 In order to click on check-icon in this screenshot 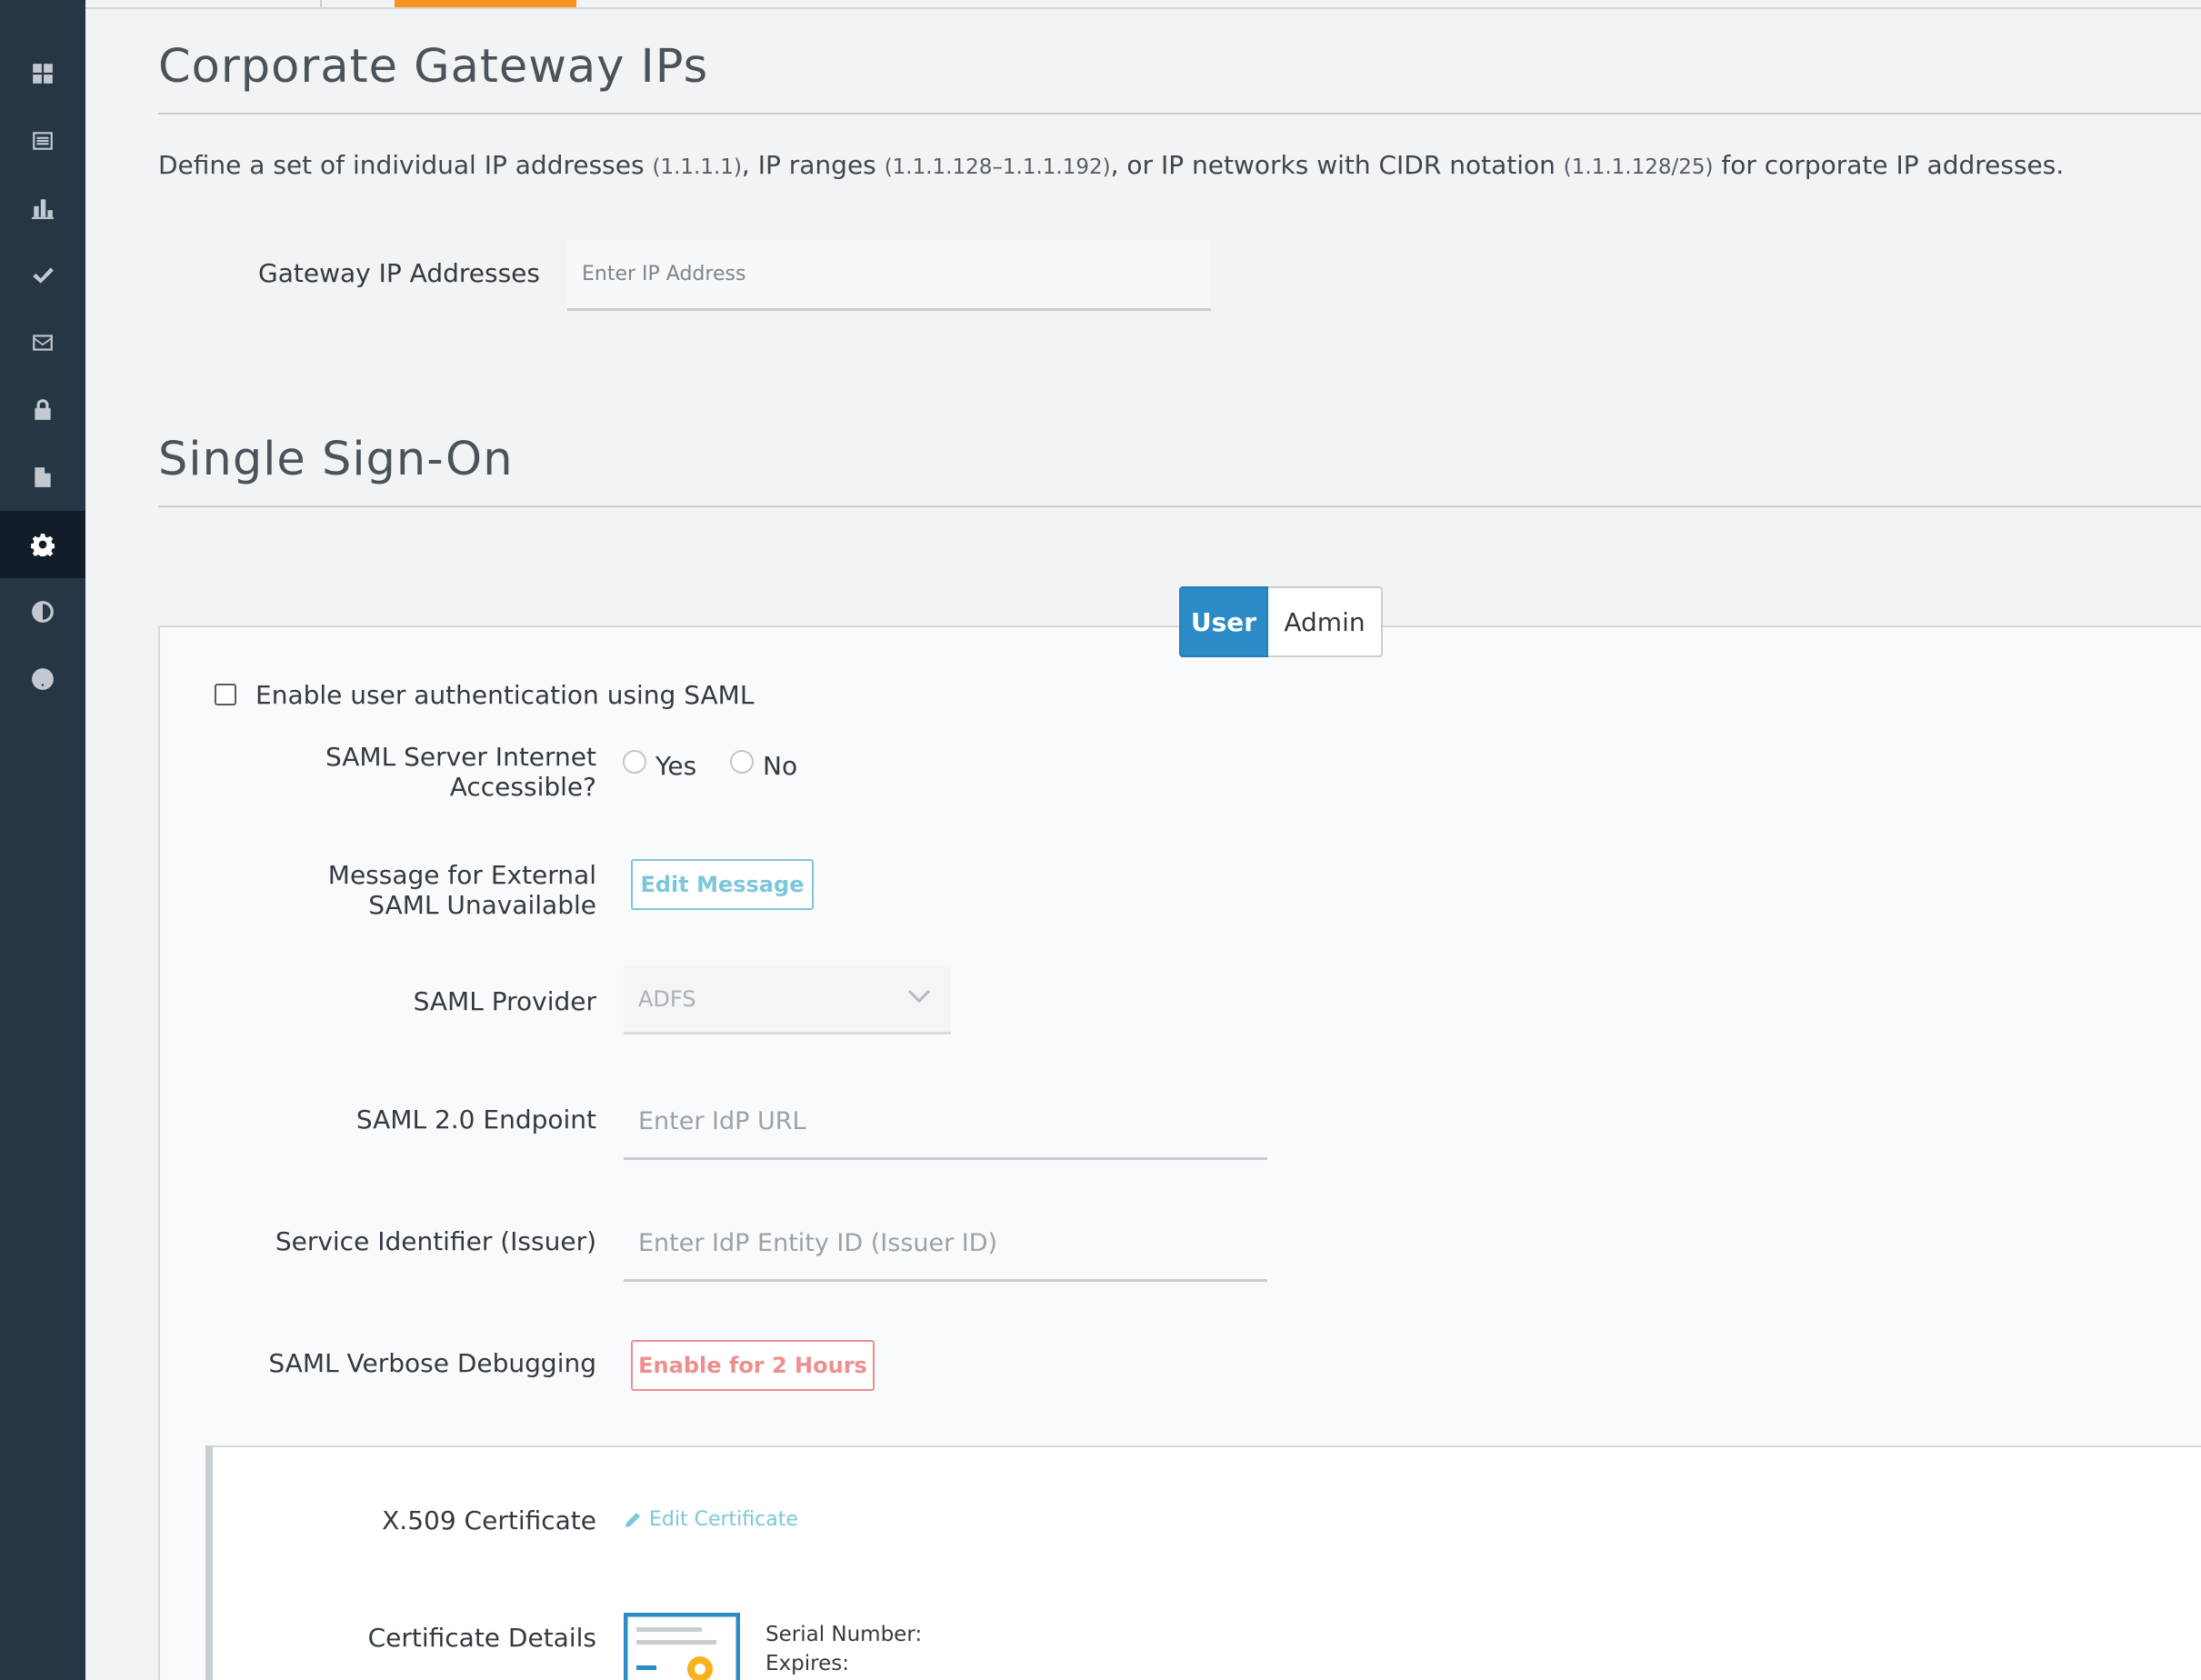, I will do `click(43, 275)`.